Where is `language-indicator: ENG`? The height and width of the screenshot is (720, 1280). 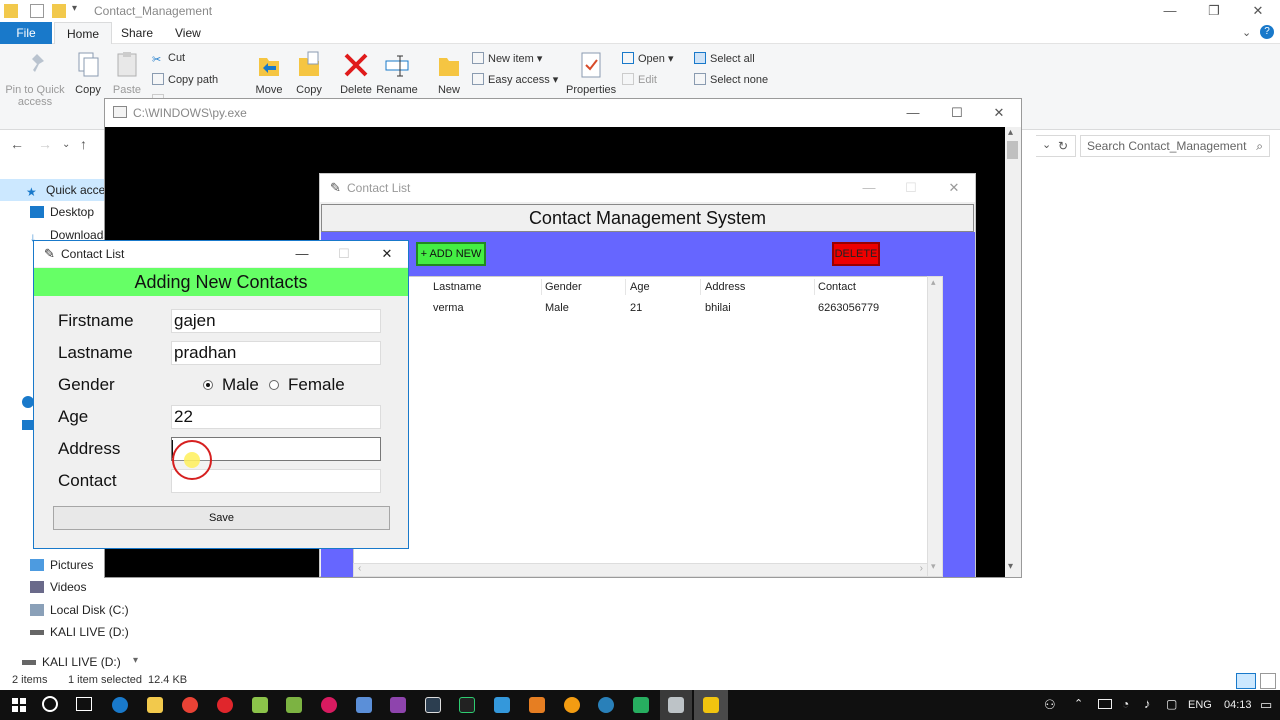 language-indicator: ENG is located at coordinates (1200, 705).